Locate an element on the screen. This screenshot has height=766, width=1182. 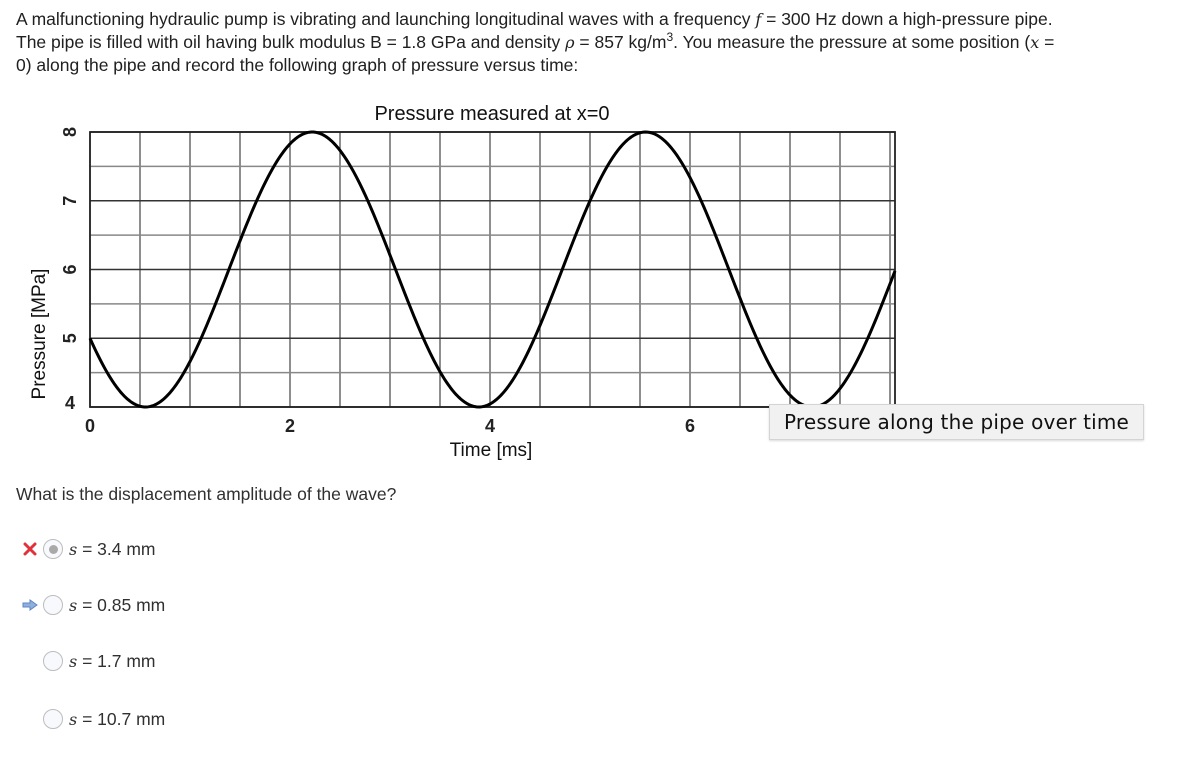
x-tick-labels: 0 2 4 6 is located at coordinates (390, 426).